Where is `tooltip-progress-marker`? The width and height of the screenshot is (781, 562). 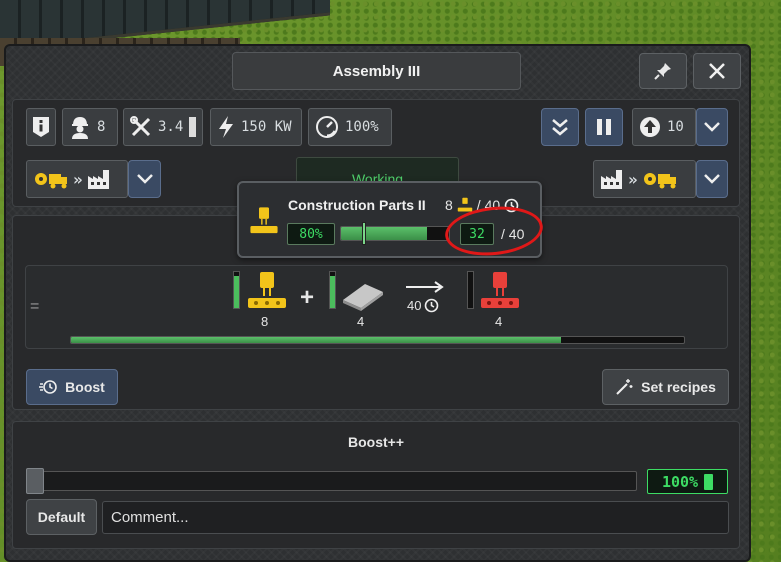 tooltip-progress-marker is located at coordinates (364, 233).